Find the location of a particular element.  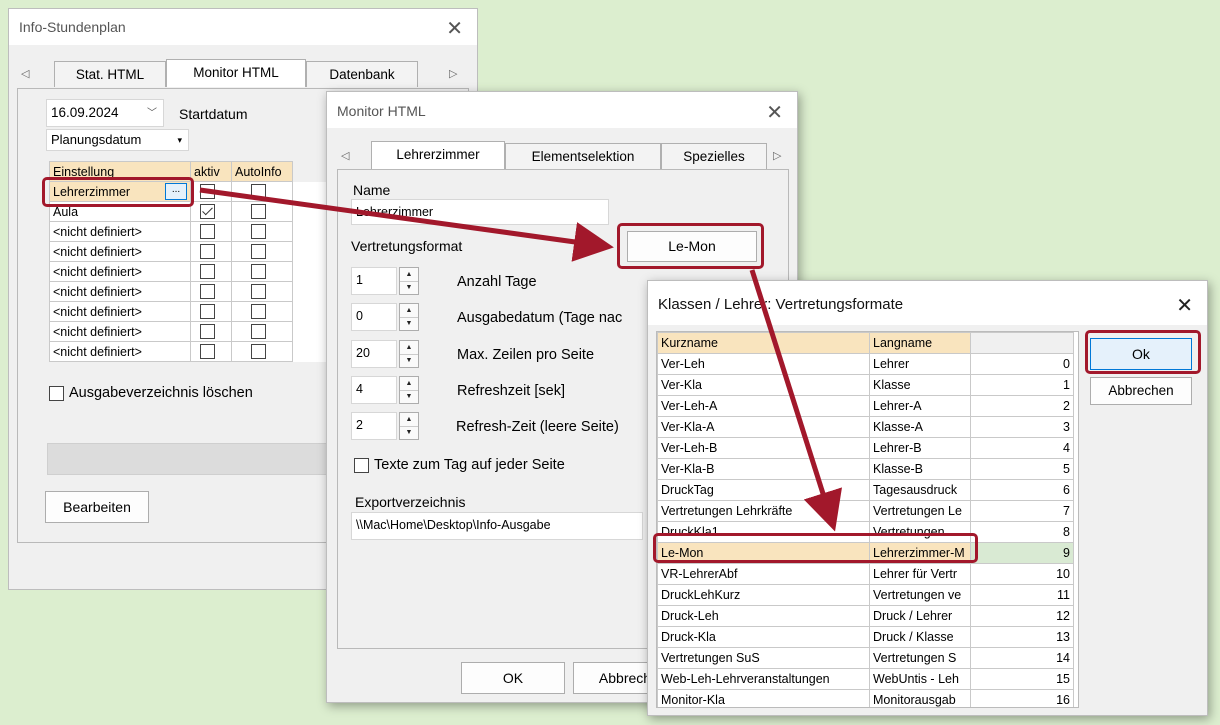

arrow-to-format-button is located at coordinates (406, 224).